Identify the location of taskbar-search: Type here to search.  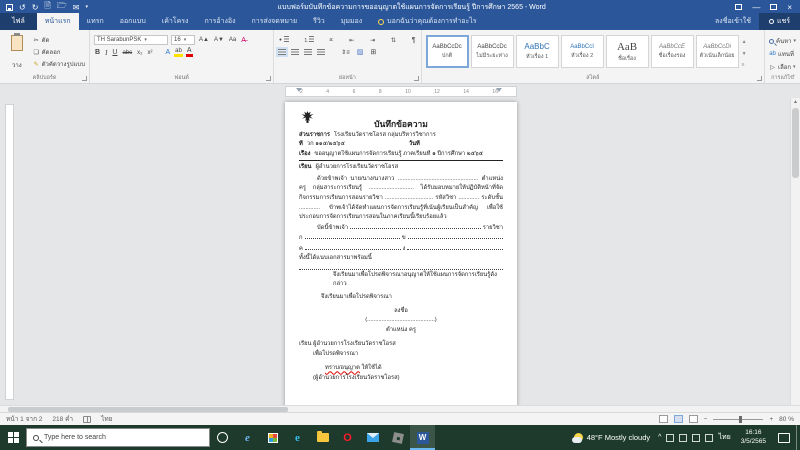
(118, 437).